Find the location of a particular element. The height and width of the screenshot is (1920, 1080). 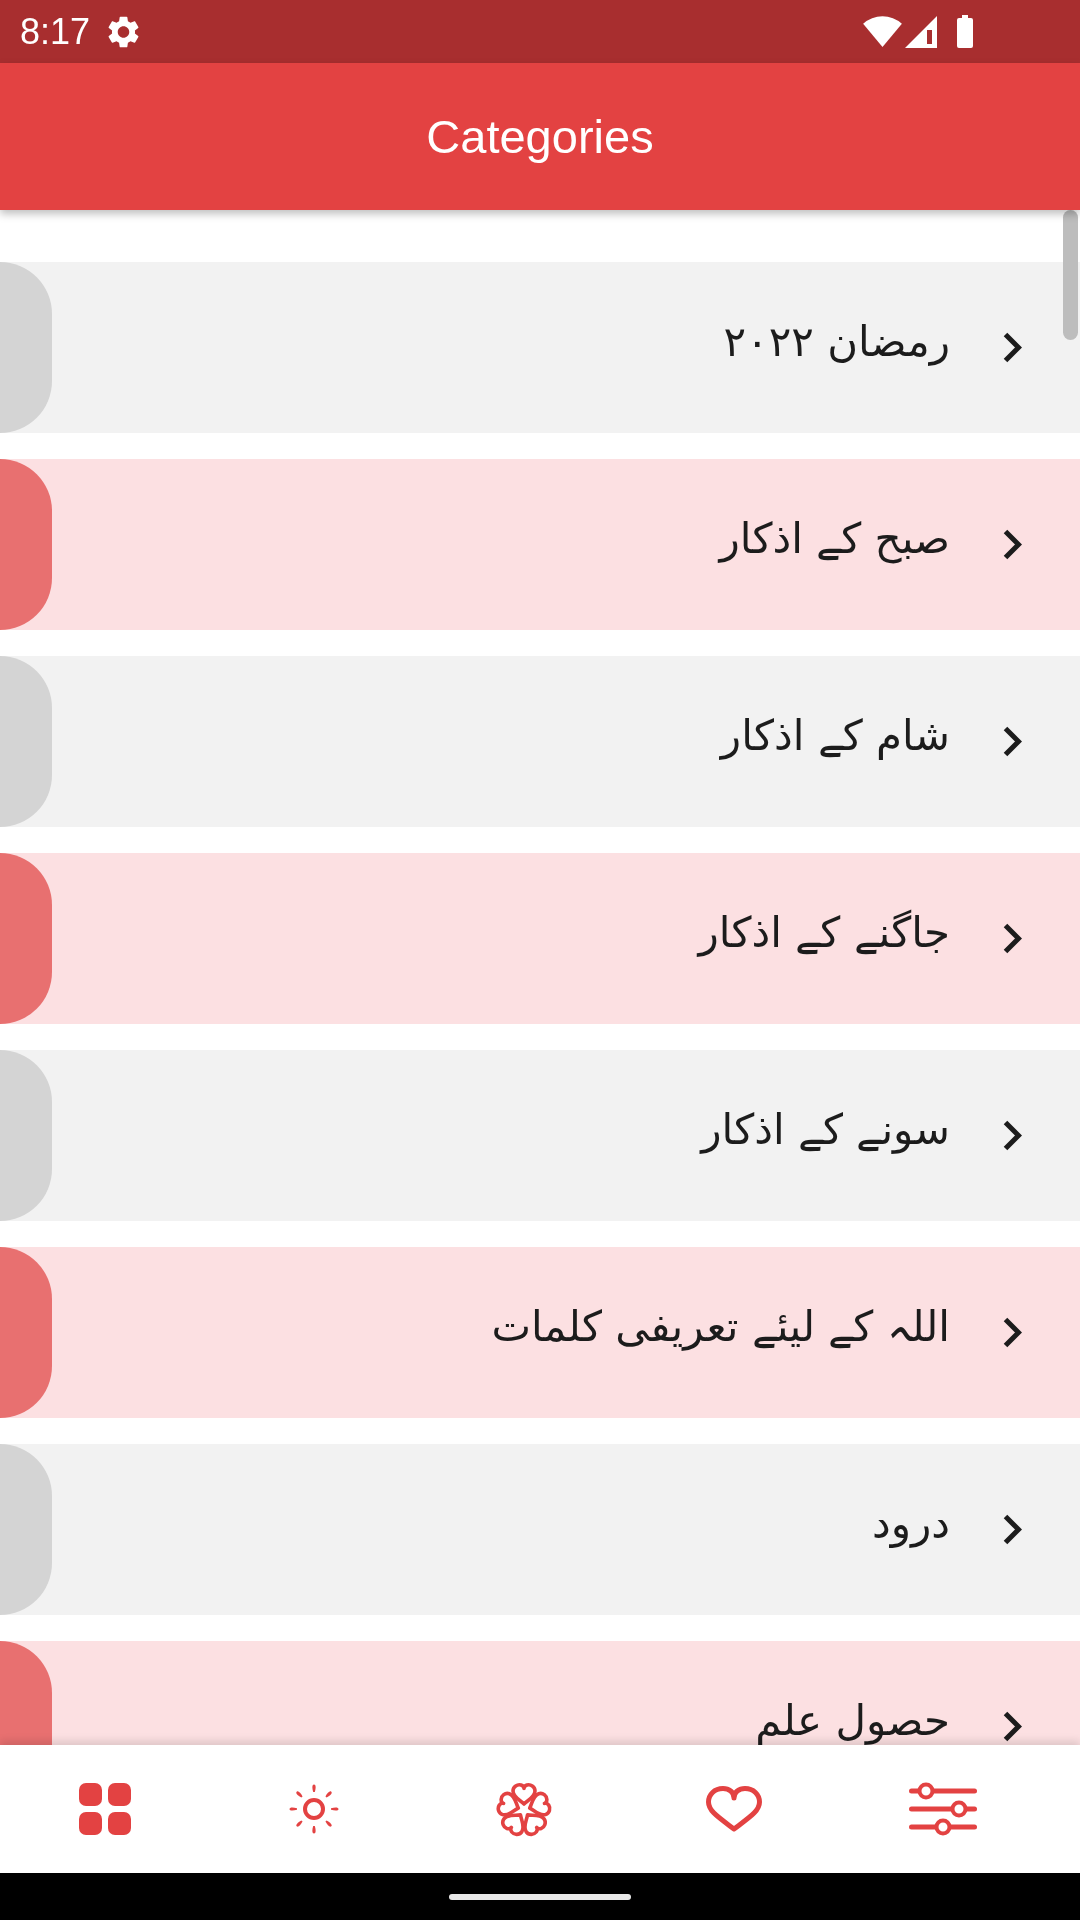

settings-icon is located at coordinates (124, 31).